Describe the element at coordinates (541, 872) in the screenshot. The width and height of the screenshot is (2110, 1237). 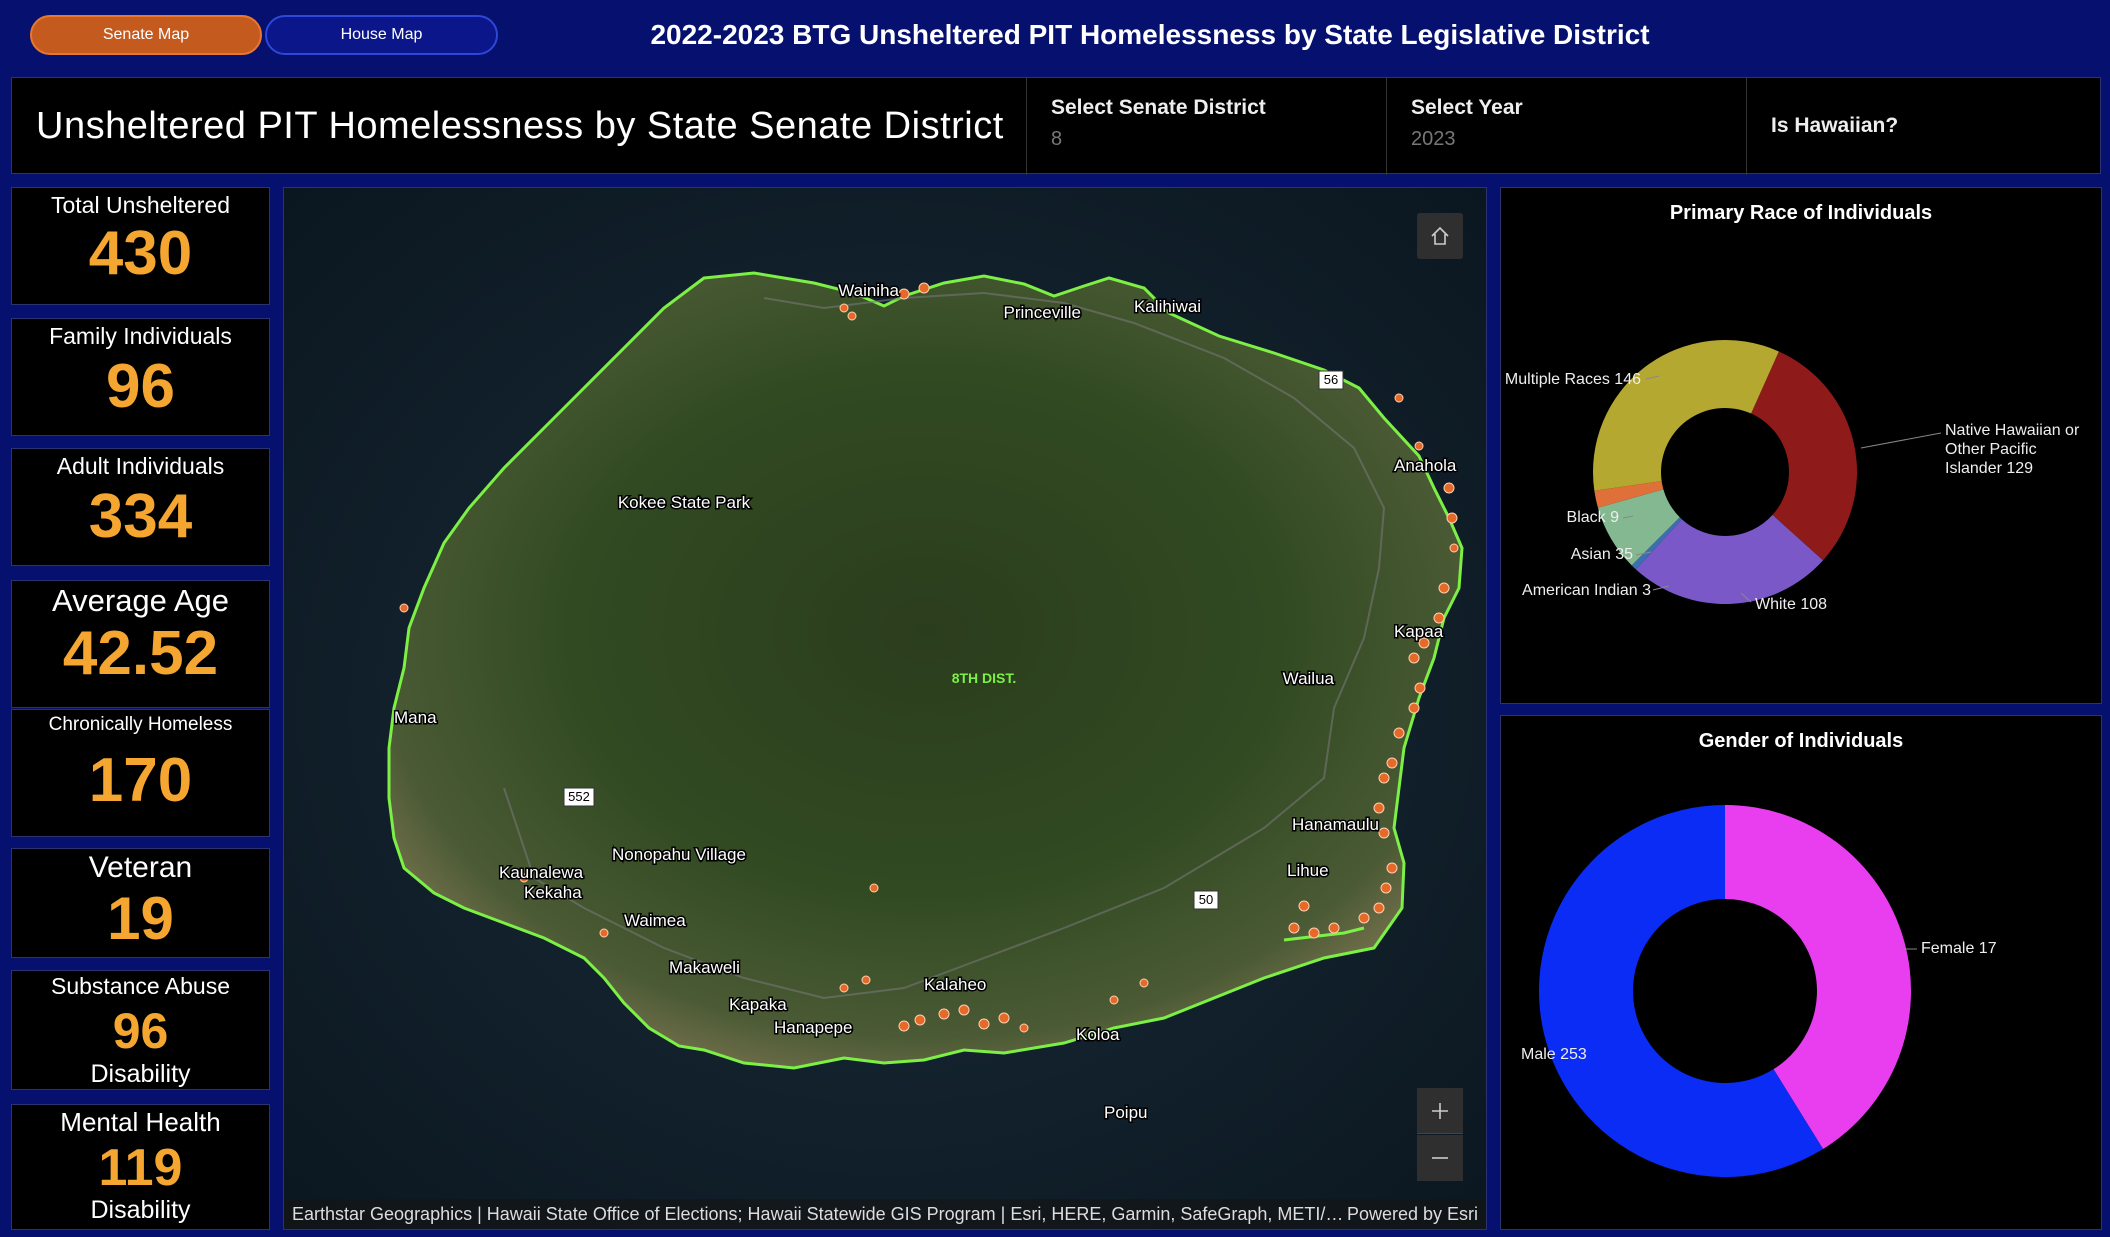
I see `place-label: Kaunalewa` at that location.